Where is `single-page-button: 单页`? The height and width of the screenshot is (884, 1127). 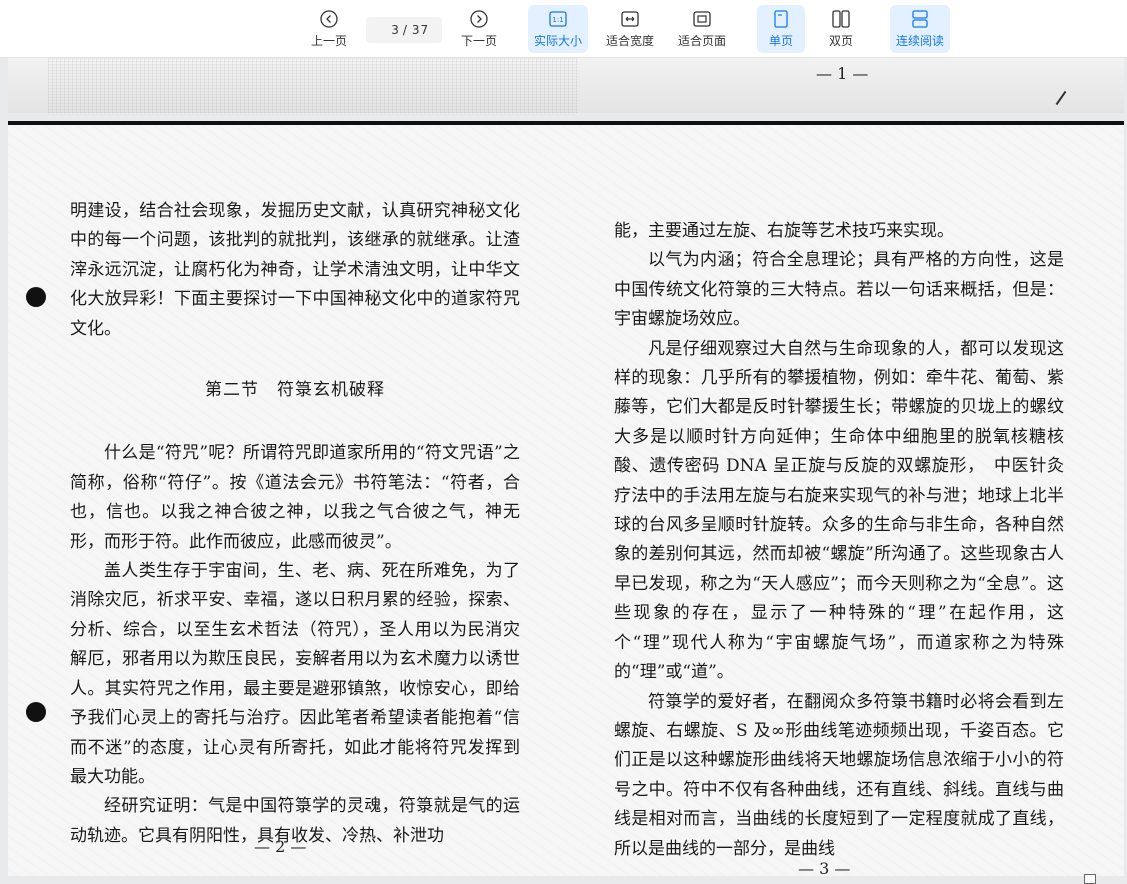
single-page-button: 单页 is located at coordinates (781, 29).